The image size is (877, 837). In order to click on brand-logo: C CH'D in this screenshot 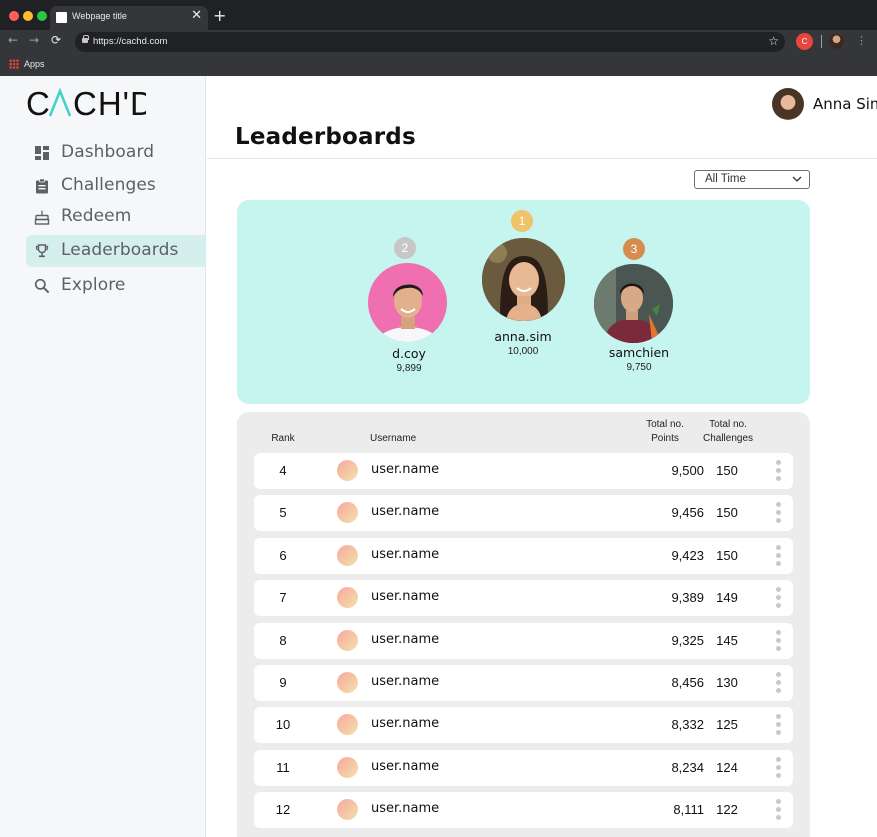, I will do `click(86, 104)`.